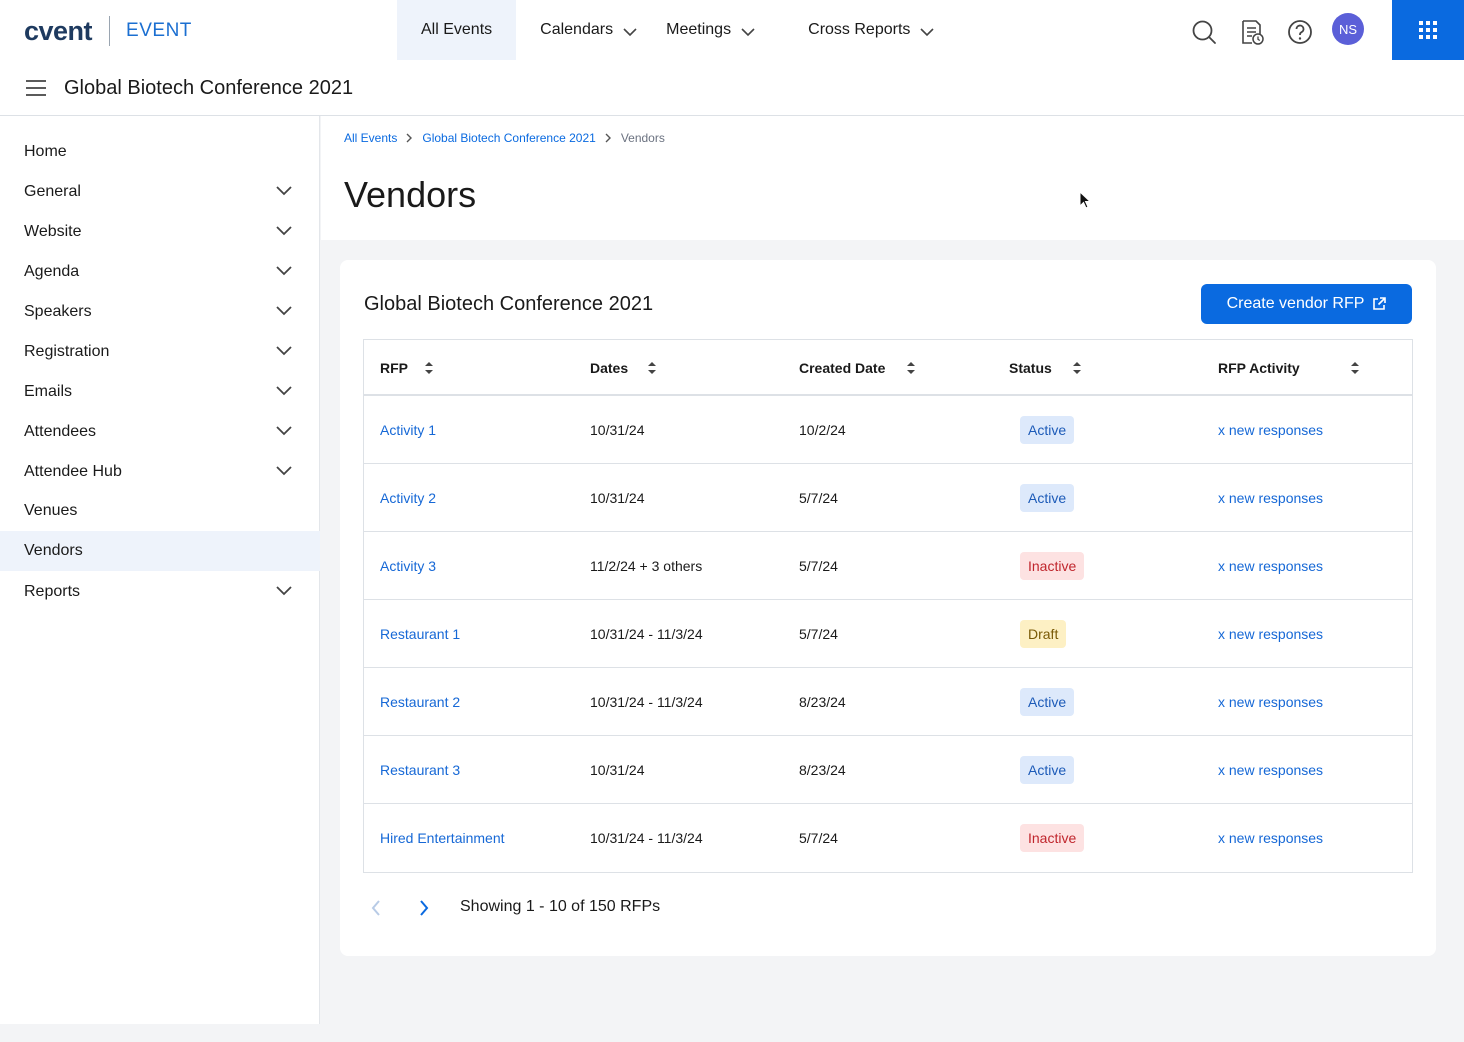 Image resolution: width=1464 pixels, height=1042 pixels. I want to click on column-header-rfp-activity: RFP Activity, so click(1288, 368).